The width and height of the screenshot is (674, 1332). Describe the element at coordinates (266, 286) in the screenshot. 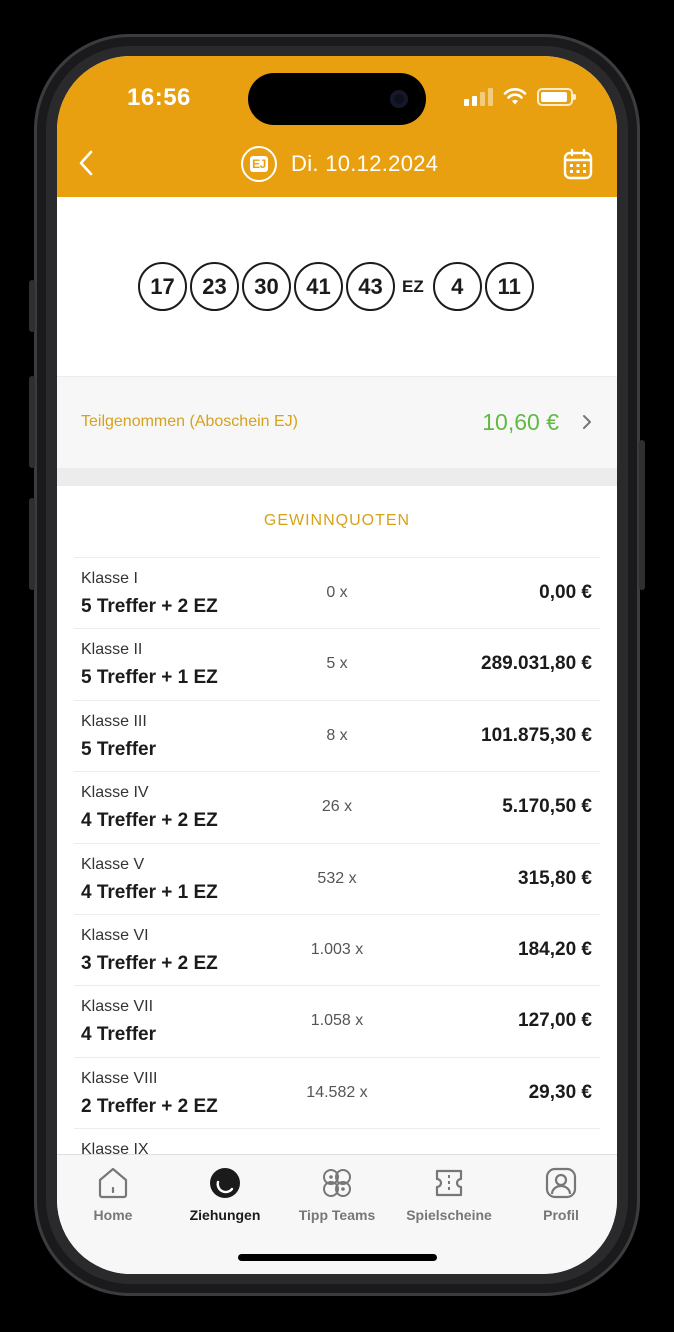

I see `main-number-ball: 30` at that location.